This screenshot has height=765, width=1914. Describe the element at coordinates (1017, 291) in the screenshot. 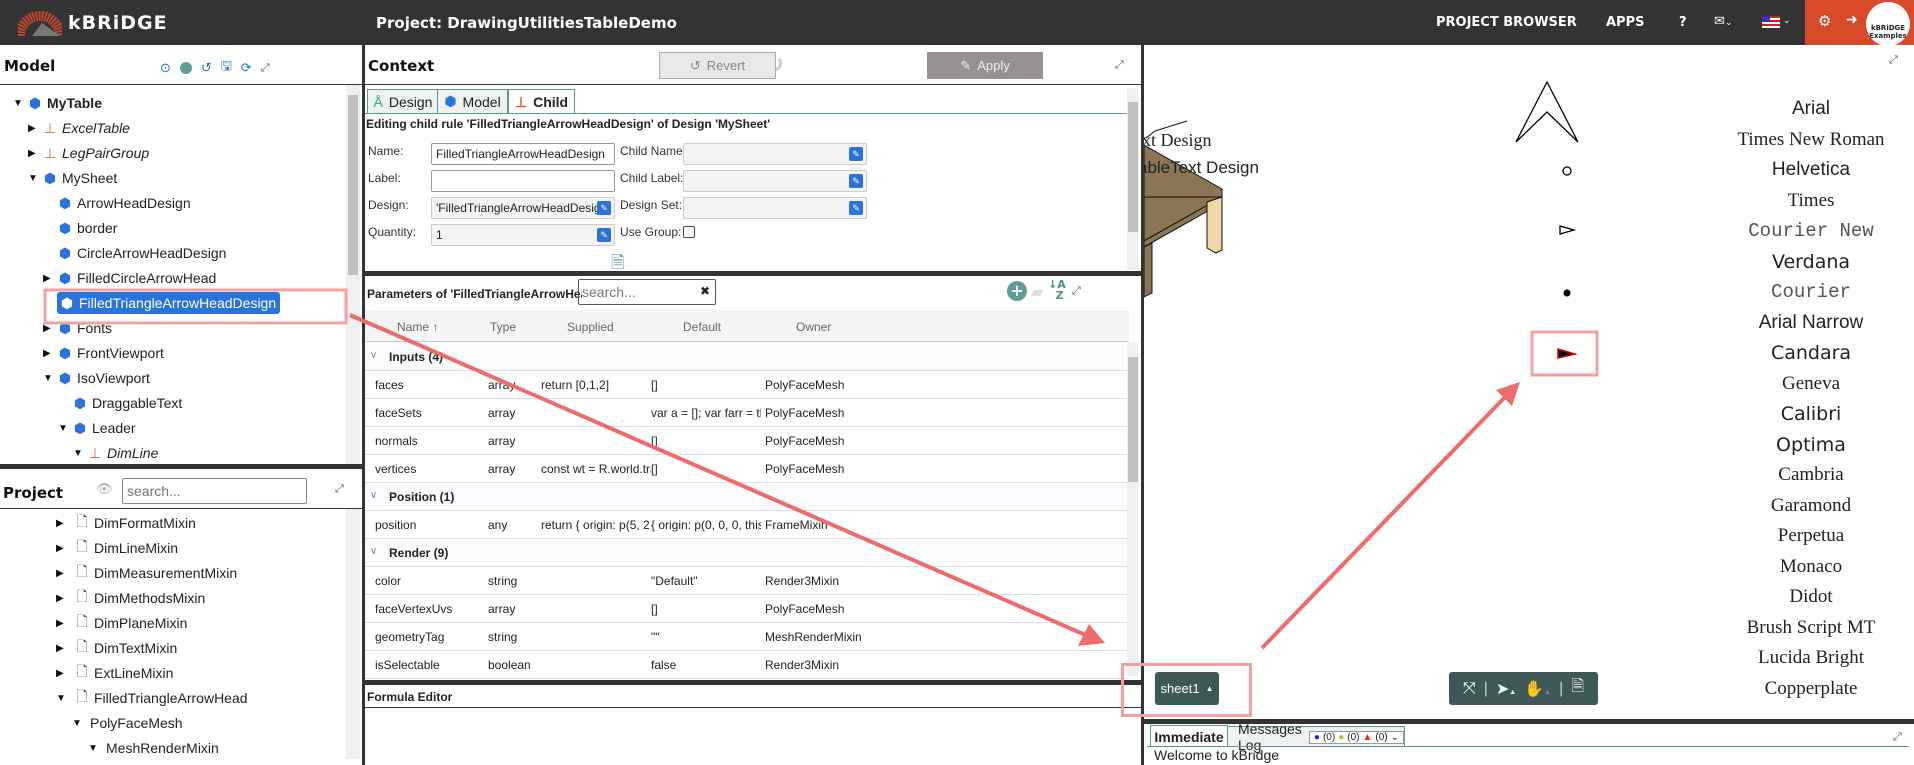

I see `add-parameter-icon: +` at that location.